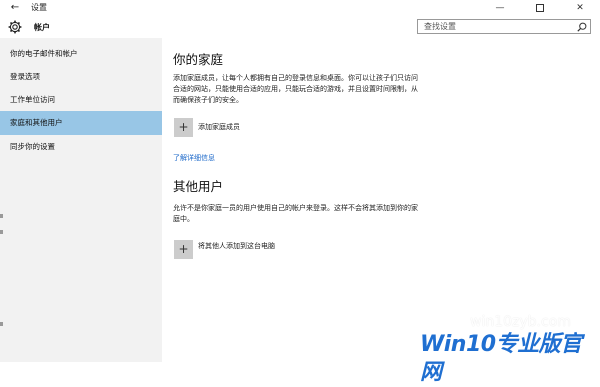 This screenshot has width=600, height=387. Describe the element at coordinates (81, 54) in the screenshot. I see `sidebar-item-email-accounts: 你的电子邮件和帐户` at that location.